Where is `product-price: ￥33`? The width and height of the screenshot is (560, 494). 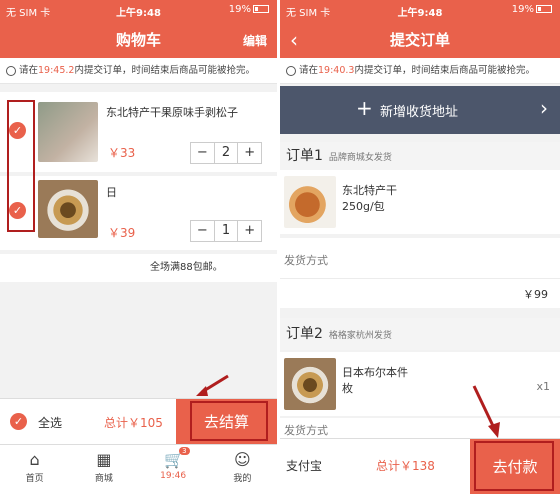 product-price: ￥33 is located at coordinates (122, 153).